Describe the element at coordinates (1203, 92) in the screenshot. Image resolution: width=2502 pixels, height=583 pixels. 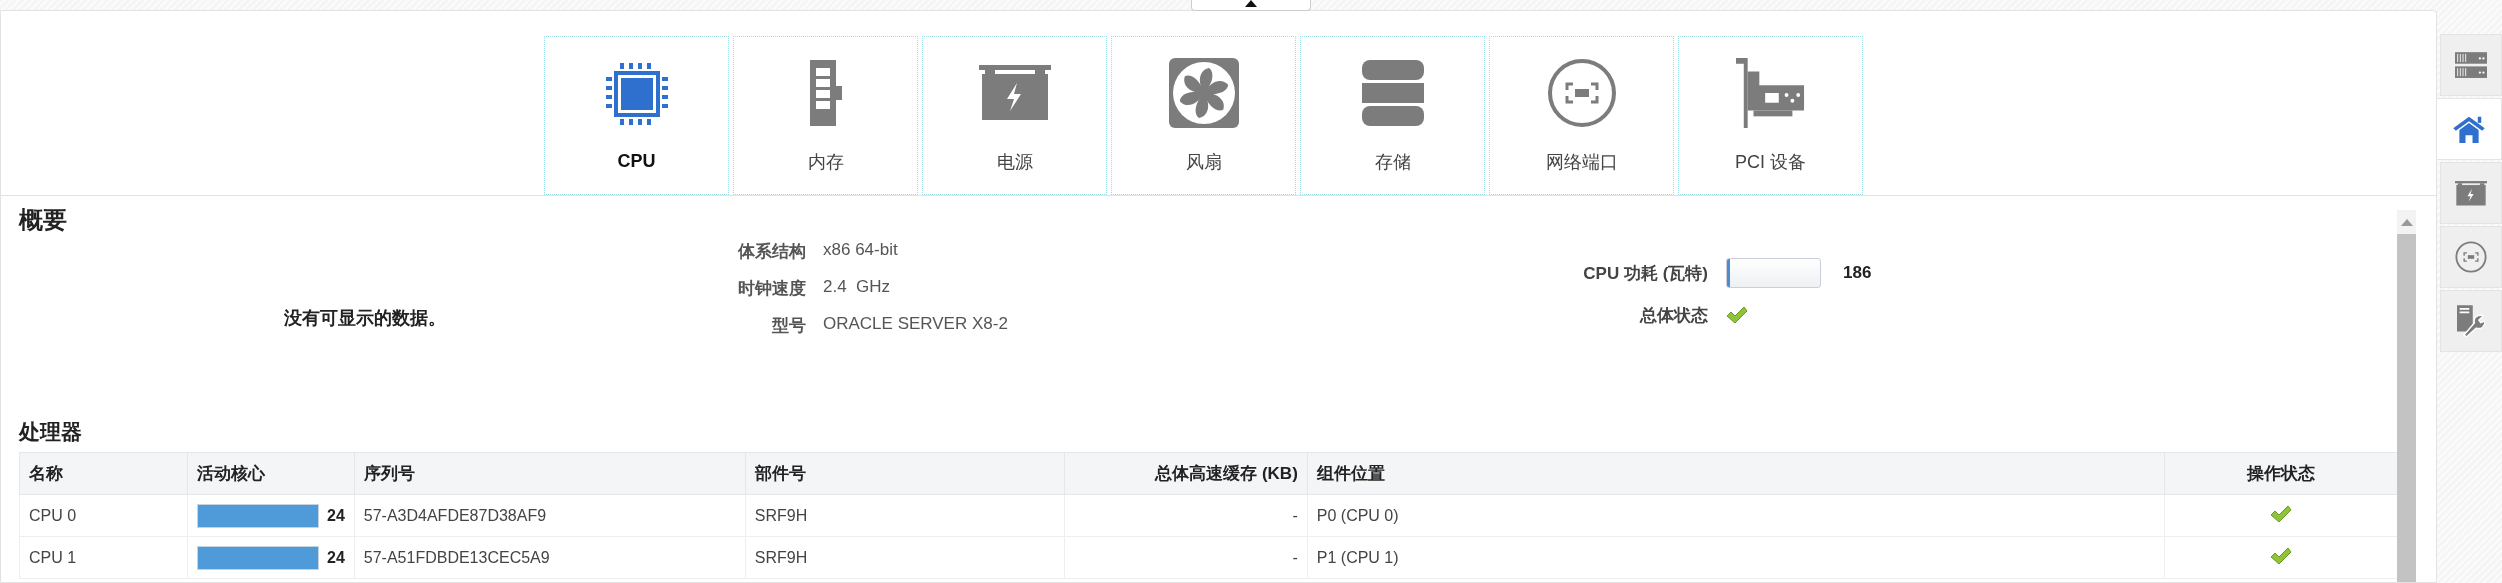
I see `fan-icon` at that location.